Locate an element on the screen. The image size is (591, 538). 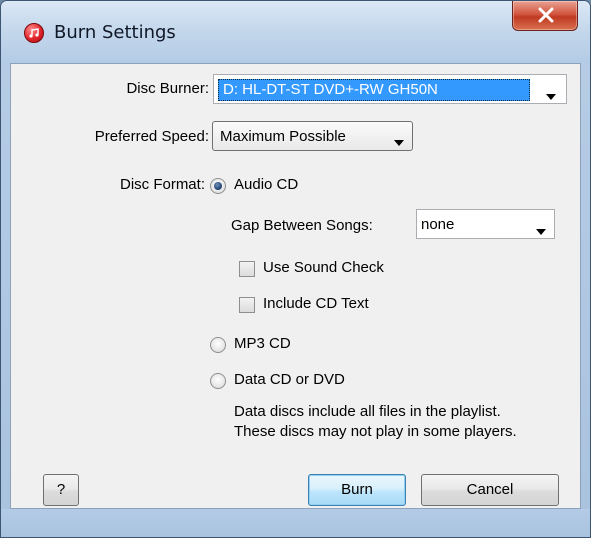
data-cd-label: Data CD or DVD is located at coordinates (289, 379).